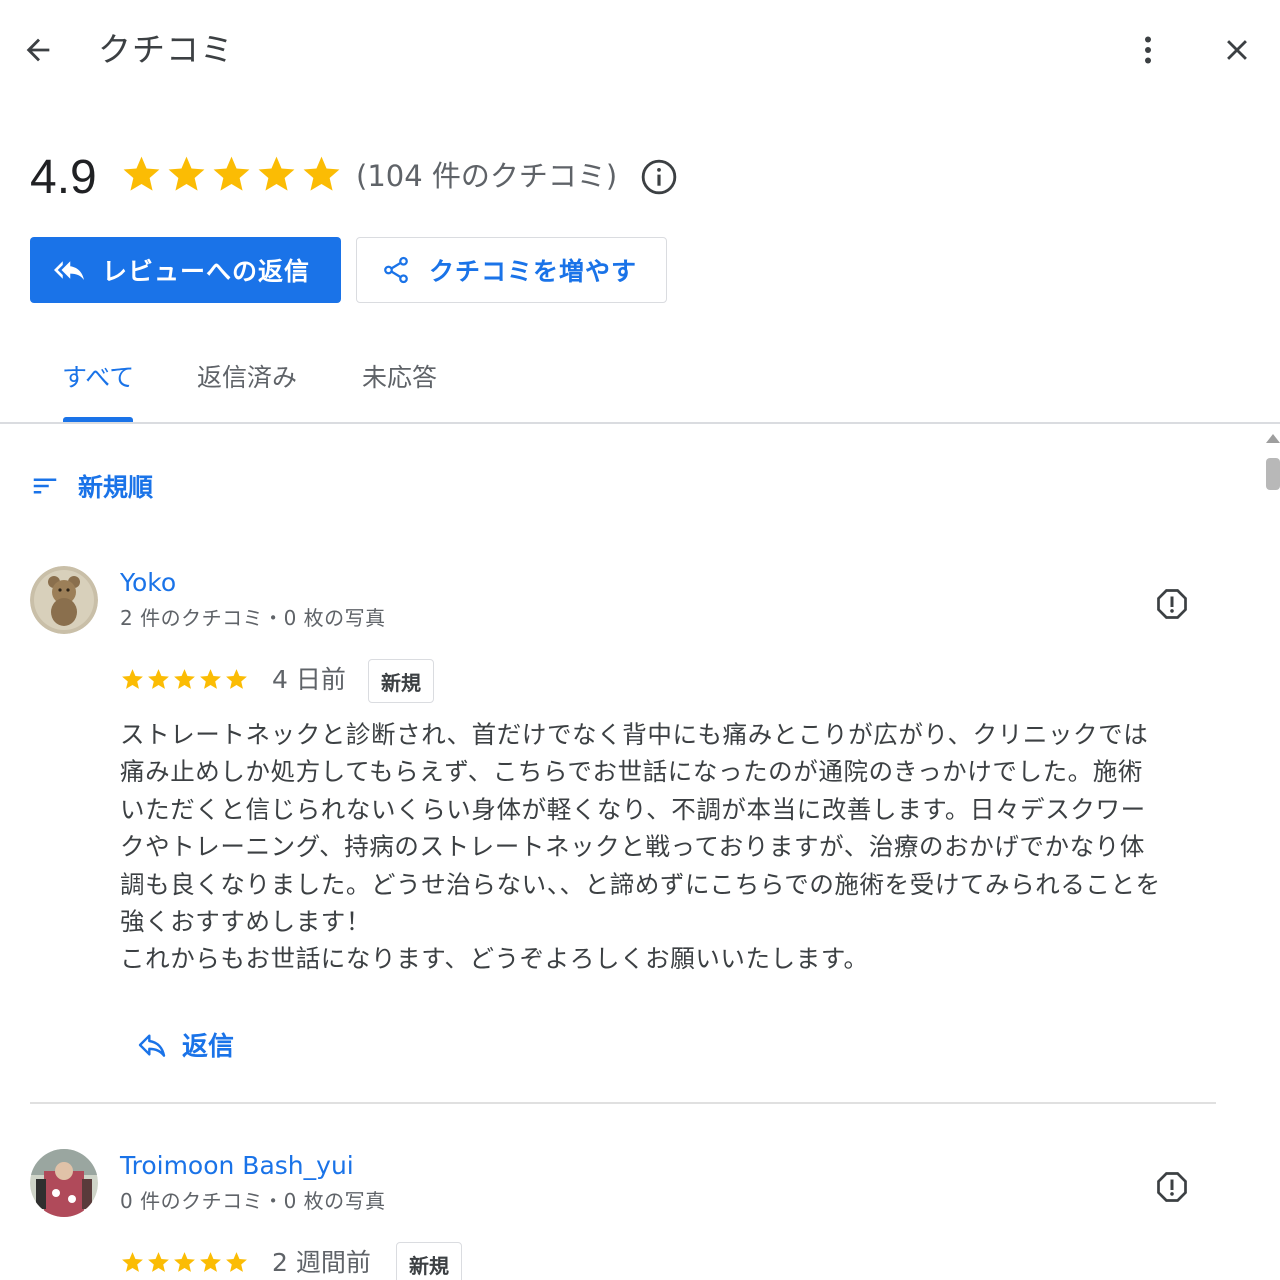 This screenshot has height=1280, width=1280. What do you see at coordinates (152, 1045) in the screenshot?
I see `reply-icon` at bounding box center [152, 1045].